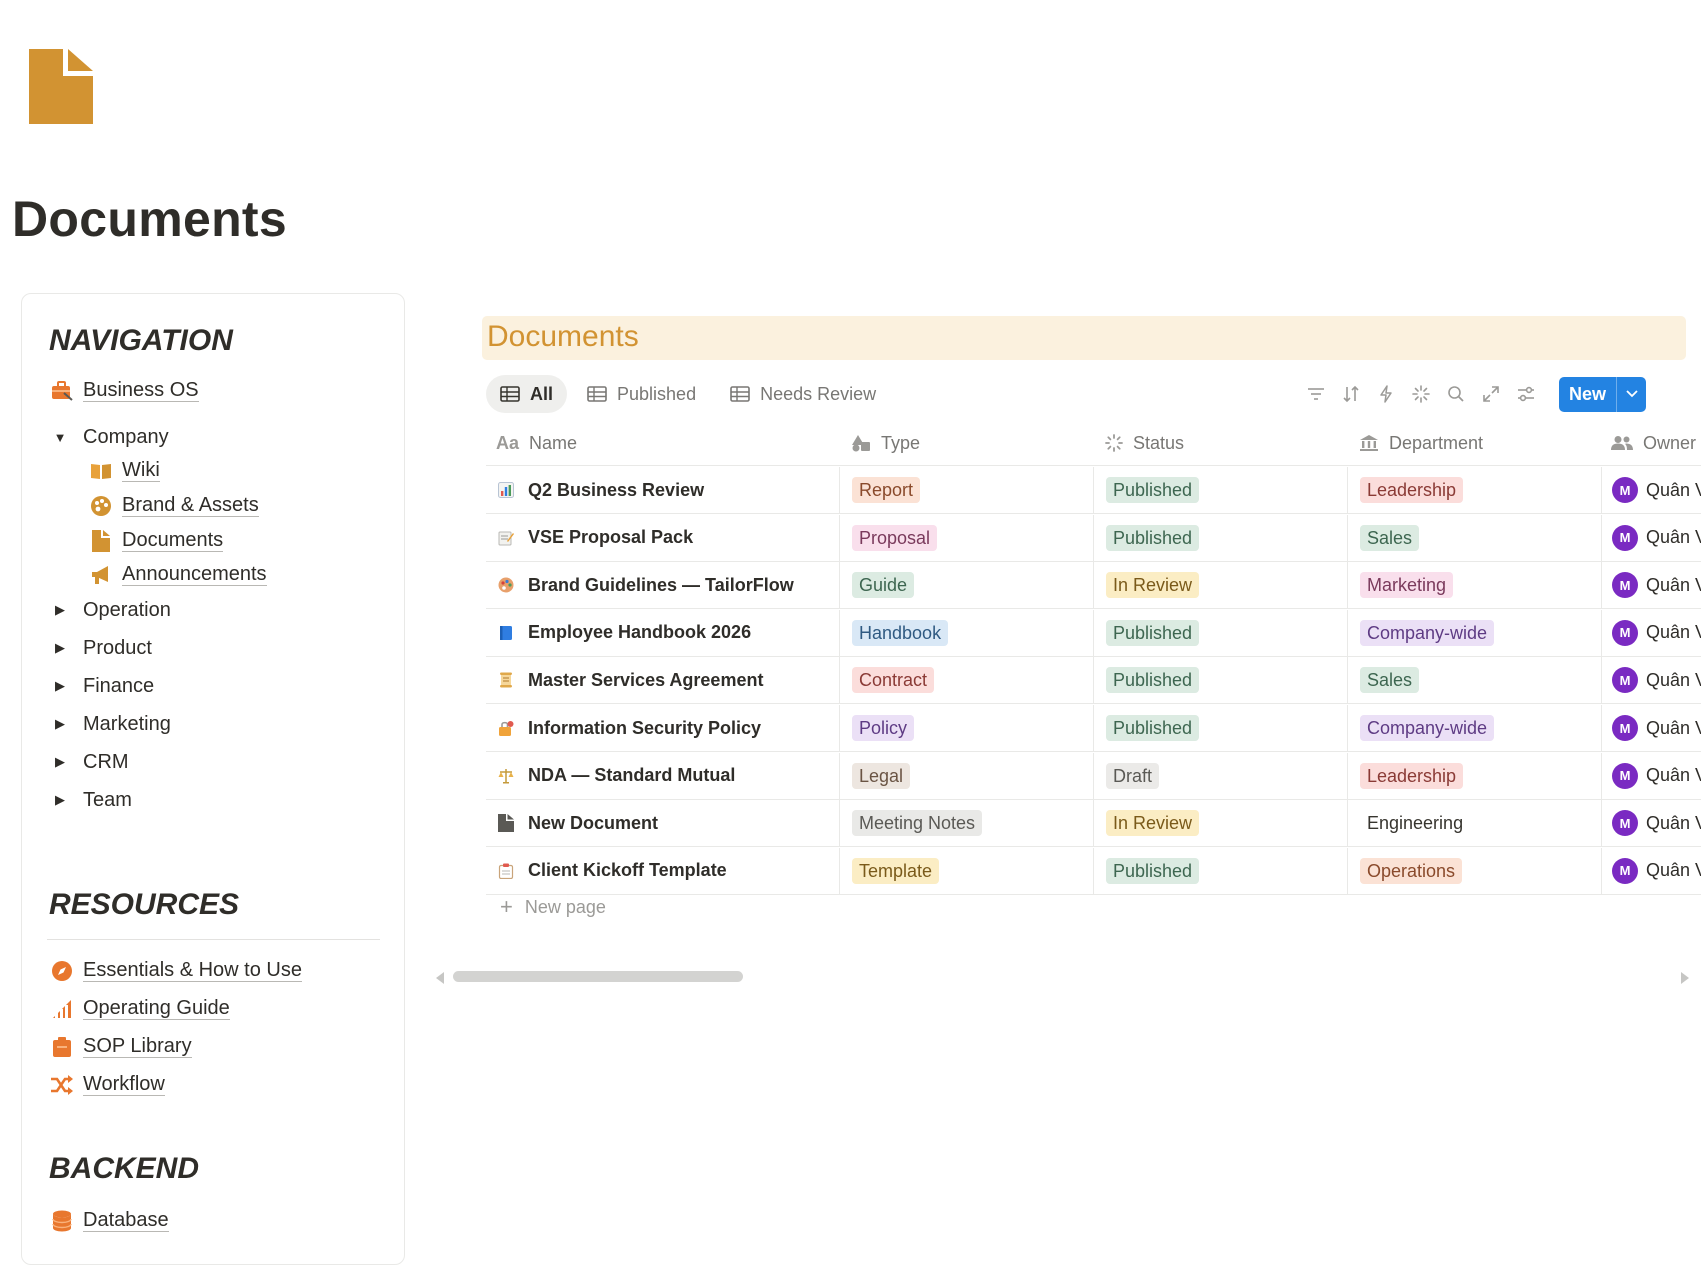 The width and height of the screenshot is (1701, 1276). Describe the element at coordinates (1385, 394) in the screenshot. I see `lightning-icon` at that location.